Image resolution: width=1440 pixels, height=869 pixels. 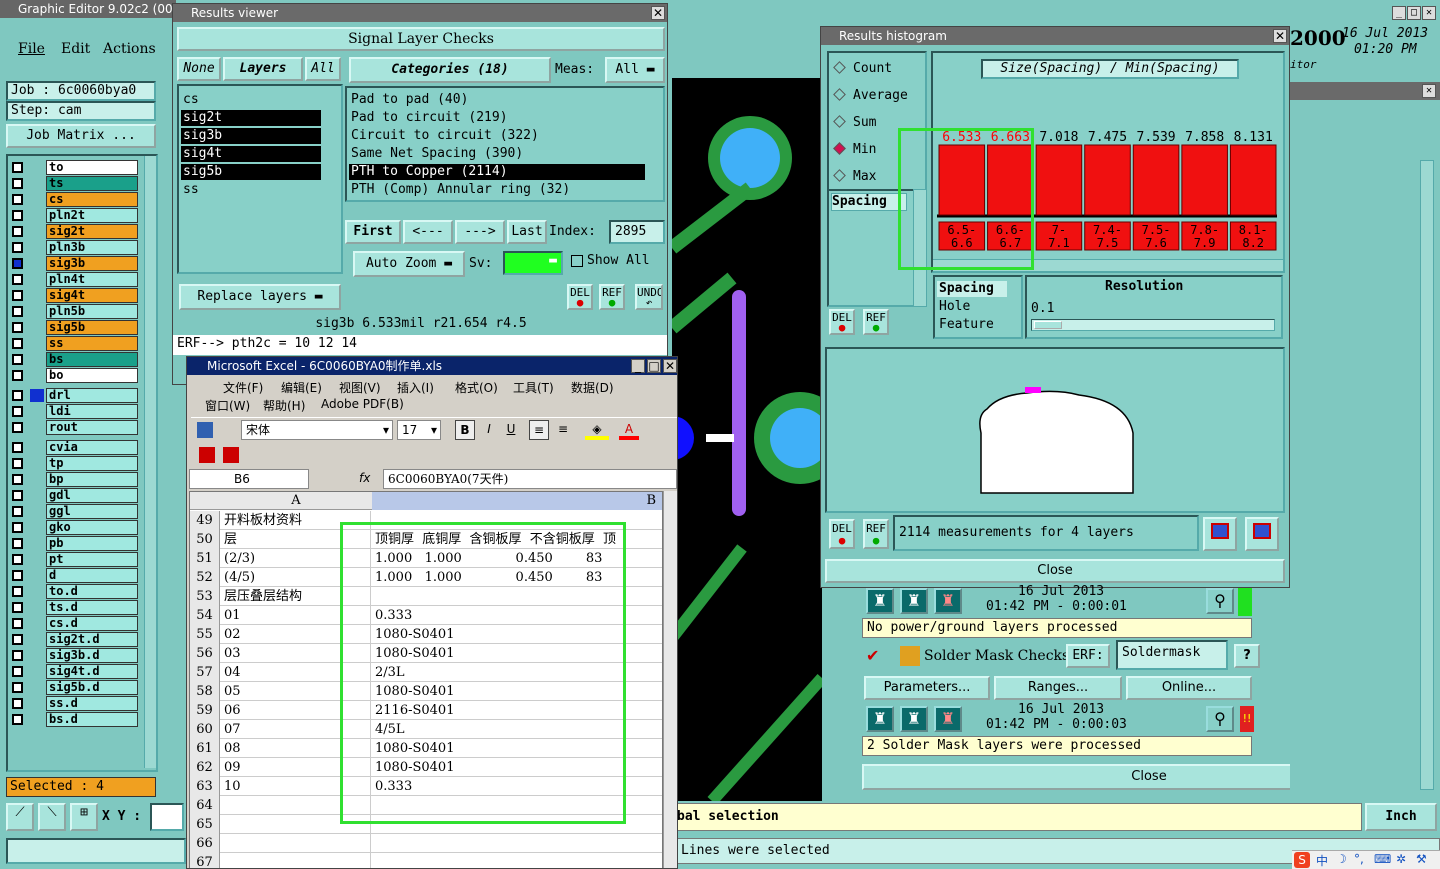 What do you see at coordinates (1055, 571) in the screenshot?
I see `histogram-close-button: Close` at bounding box center [1055, 571].